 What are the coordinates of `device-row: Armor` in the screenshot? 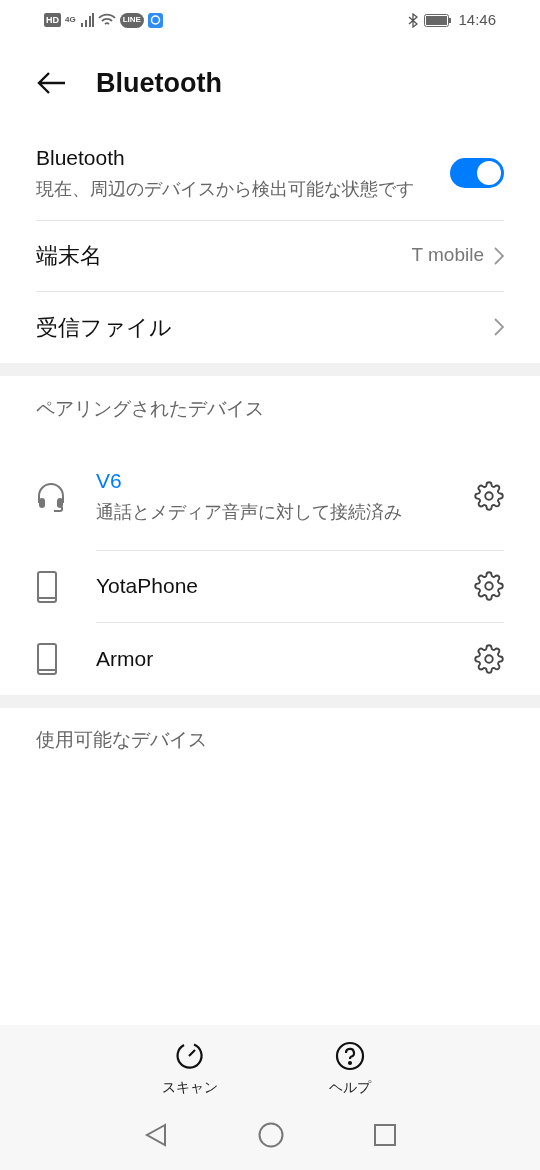 It's located at (300, 658).